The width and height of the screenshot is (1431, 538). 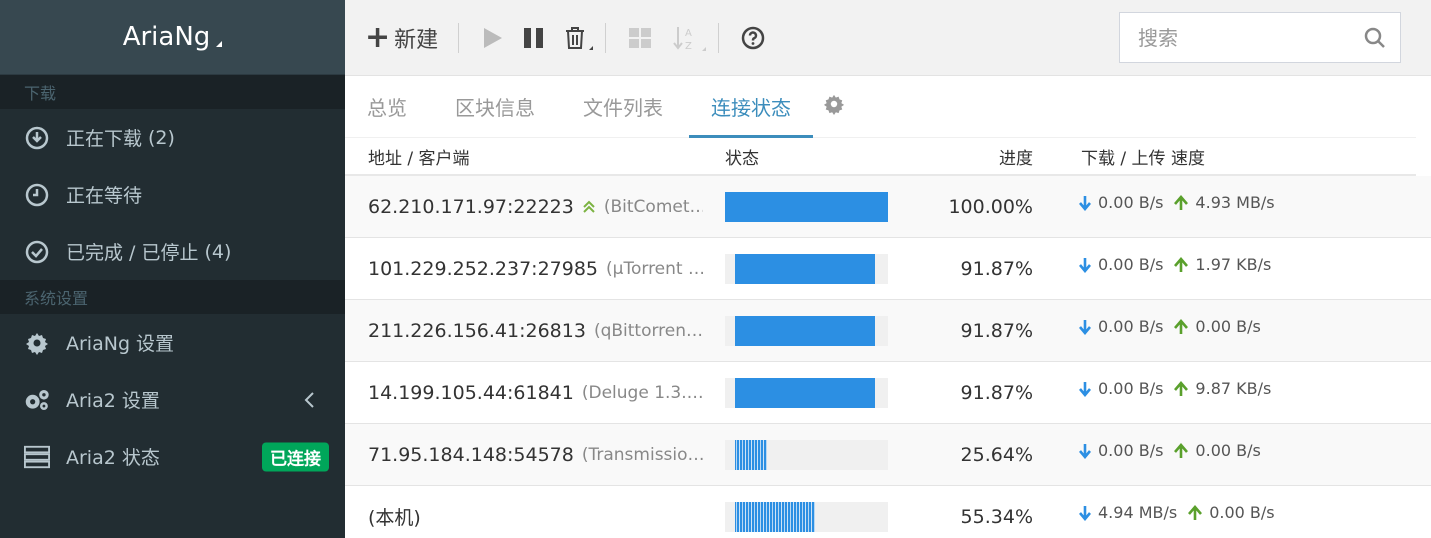 I want to click on connection-status-badge: 已连接, so click(x=295, y=456).